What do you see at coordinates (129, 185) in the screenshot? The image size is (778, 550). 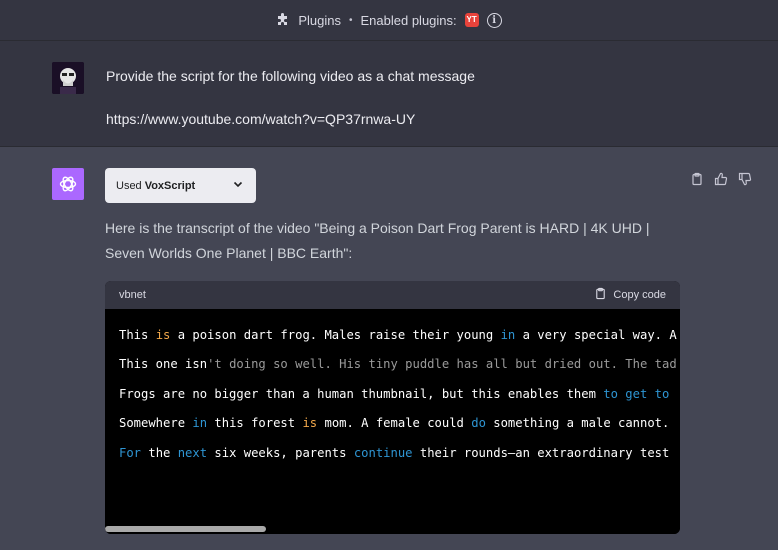 I see `used-prefix: Used` at bounding box center [129, 185].